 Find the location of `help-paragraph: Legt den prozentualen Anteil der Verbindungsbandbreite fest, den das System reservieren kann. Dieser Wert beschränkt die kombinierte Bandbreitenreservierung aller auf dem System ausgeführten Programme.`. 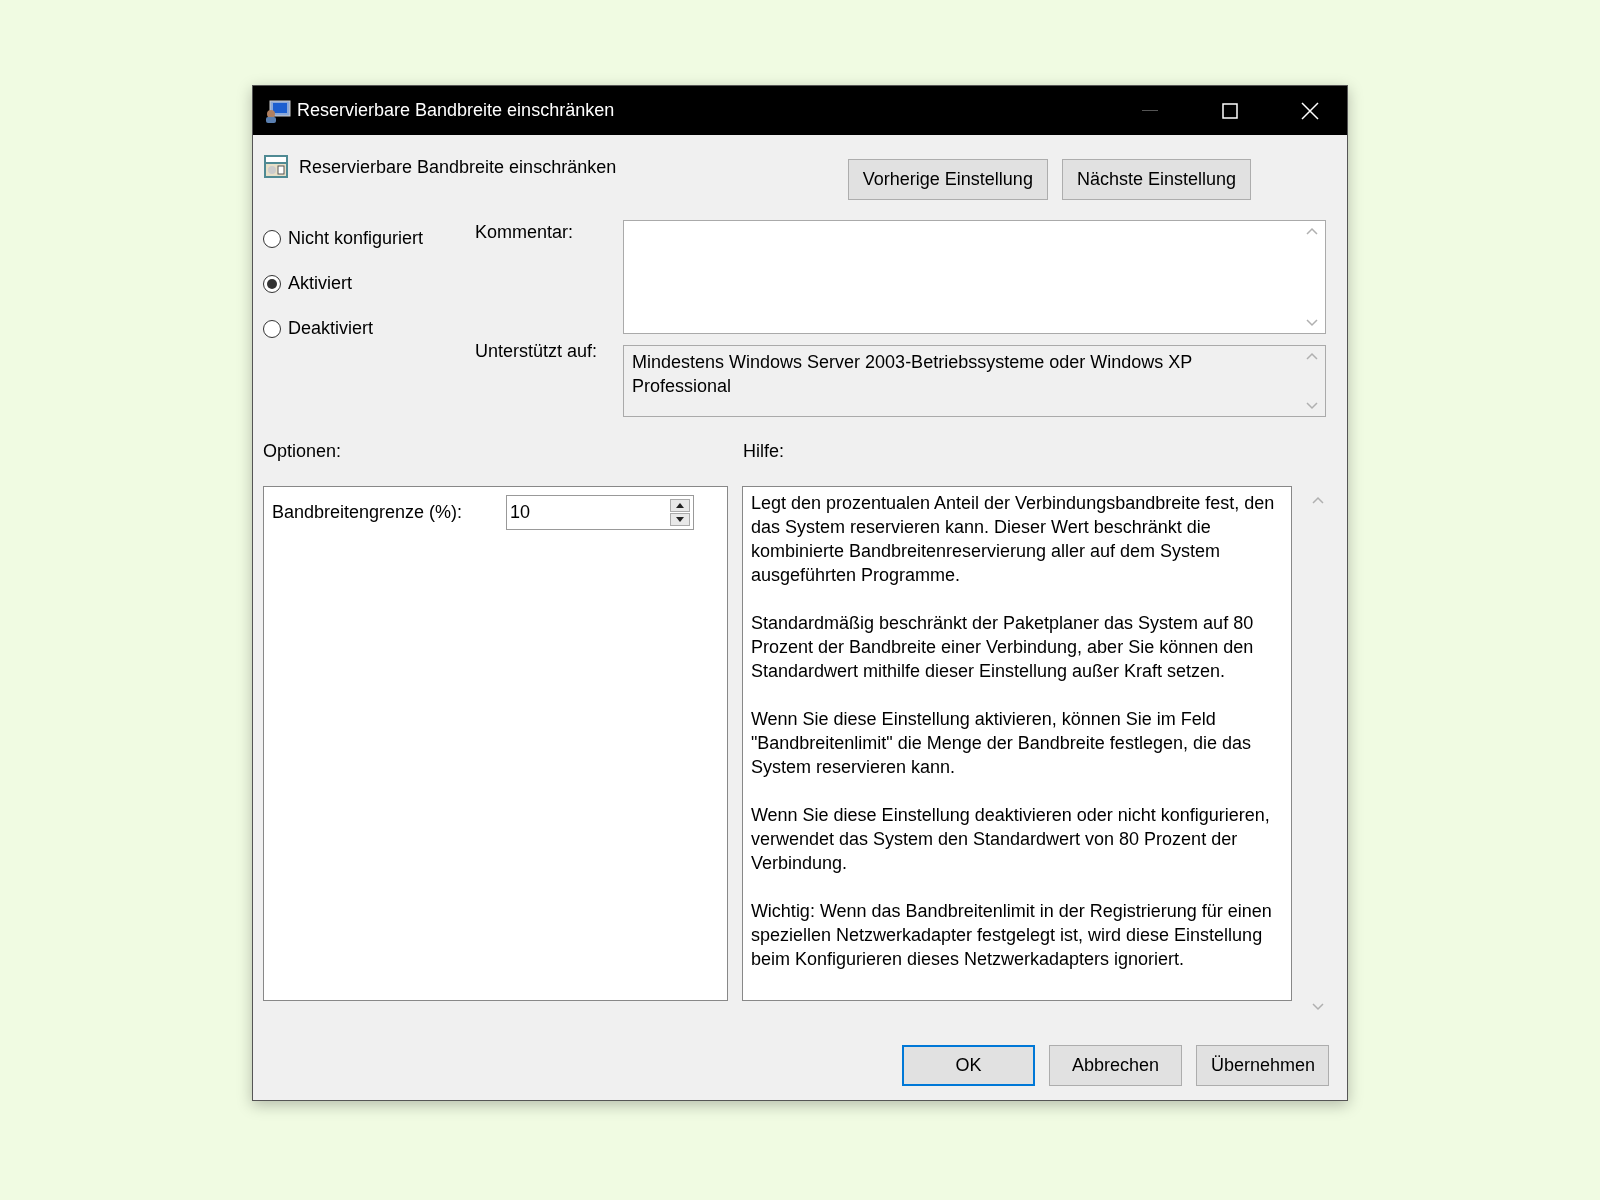

help-paragraph: Legt den prozentualen Anteil der Verbindungsbandbreite fest, den das System reservieren kann. Dieser Wert beschränkt die kombinierte Bandbreitenreservierung aller auf dem System ausgeführten Programme. is located at coordinates (1013, 539).